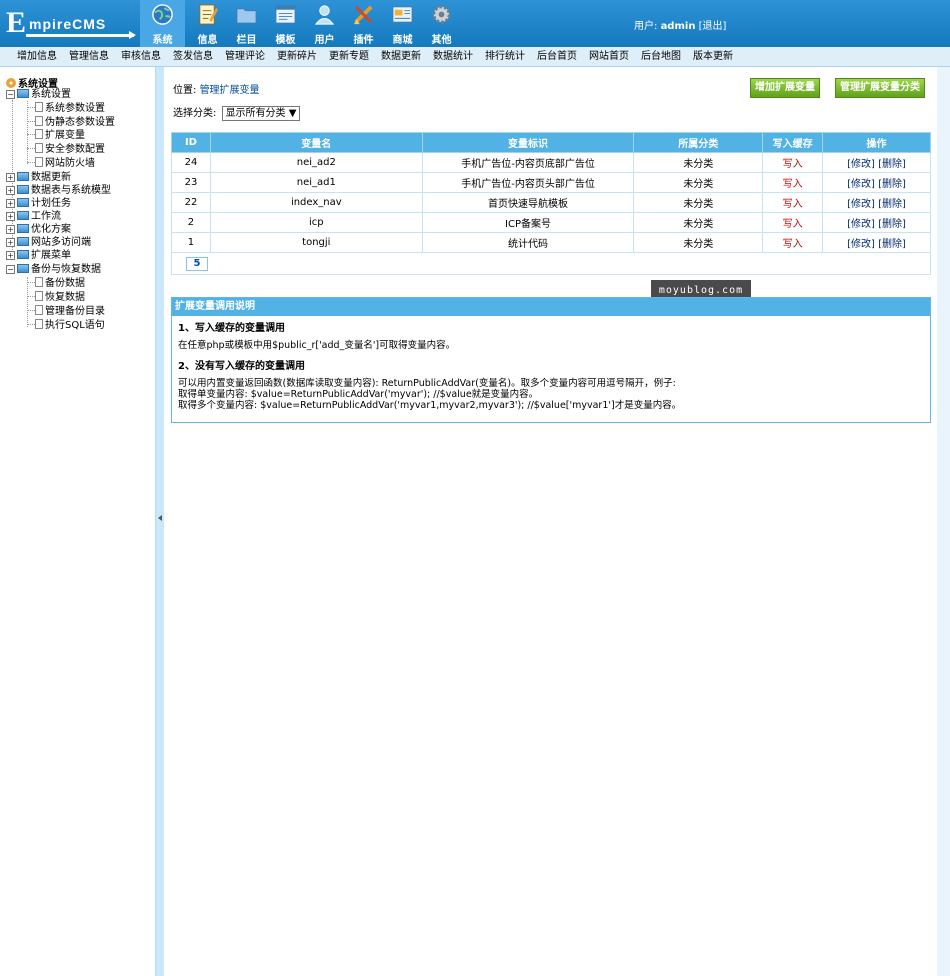 This screenshot has width=950, height=976. I want to click on sidebar-splitter, so click(159, 521).